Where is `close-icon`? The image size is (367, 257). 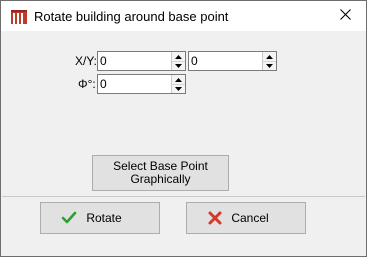 close-icon is located at coordinates (345, 16).